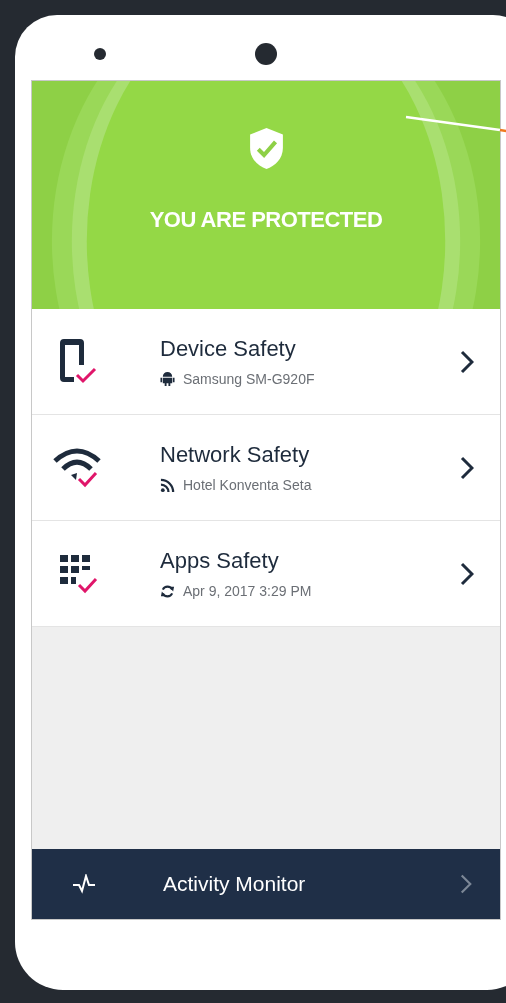 The width and height of the screenshot is (506, 1003). I want to click on item-detail: Hotel Konventa Seta, so click(247, 485).